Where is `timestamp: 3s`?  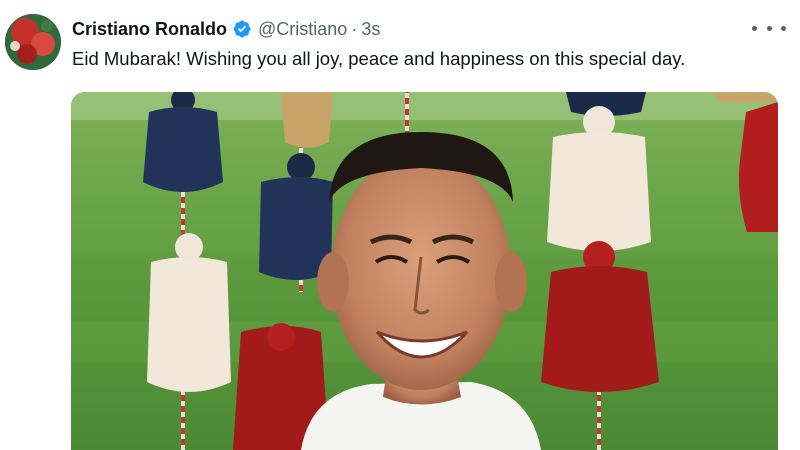
timestamp: 3s is located at coordinates (370, 29).